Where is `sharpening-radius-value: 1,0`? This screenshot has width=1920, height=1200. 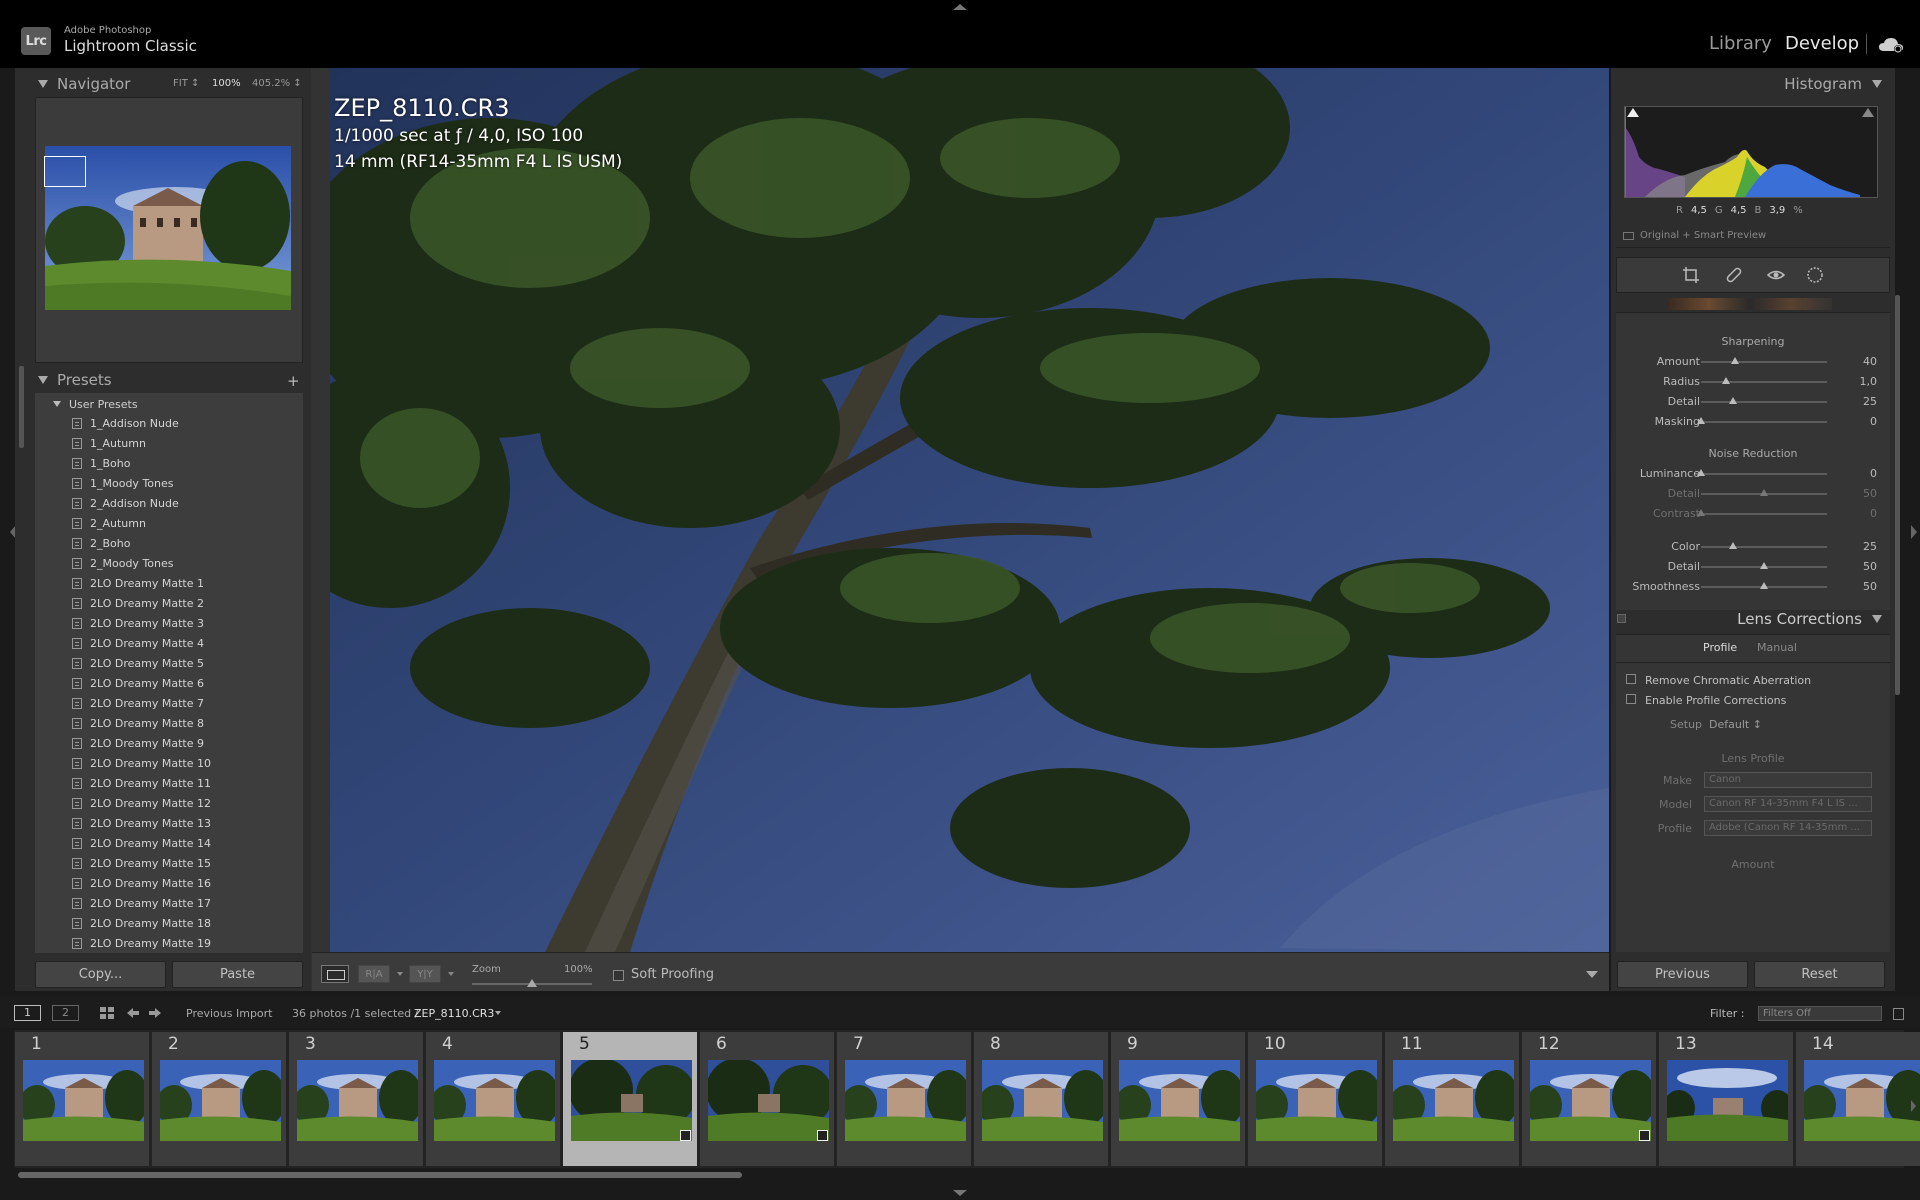 sharpening-radius-value: 1,0 is located at coordinates (1869, 381).